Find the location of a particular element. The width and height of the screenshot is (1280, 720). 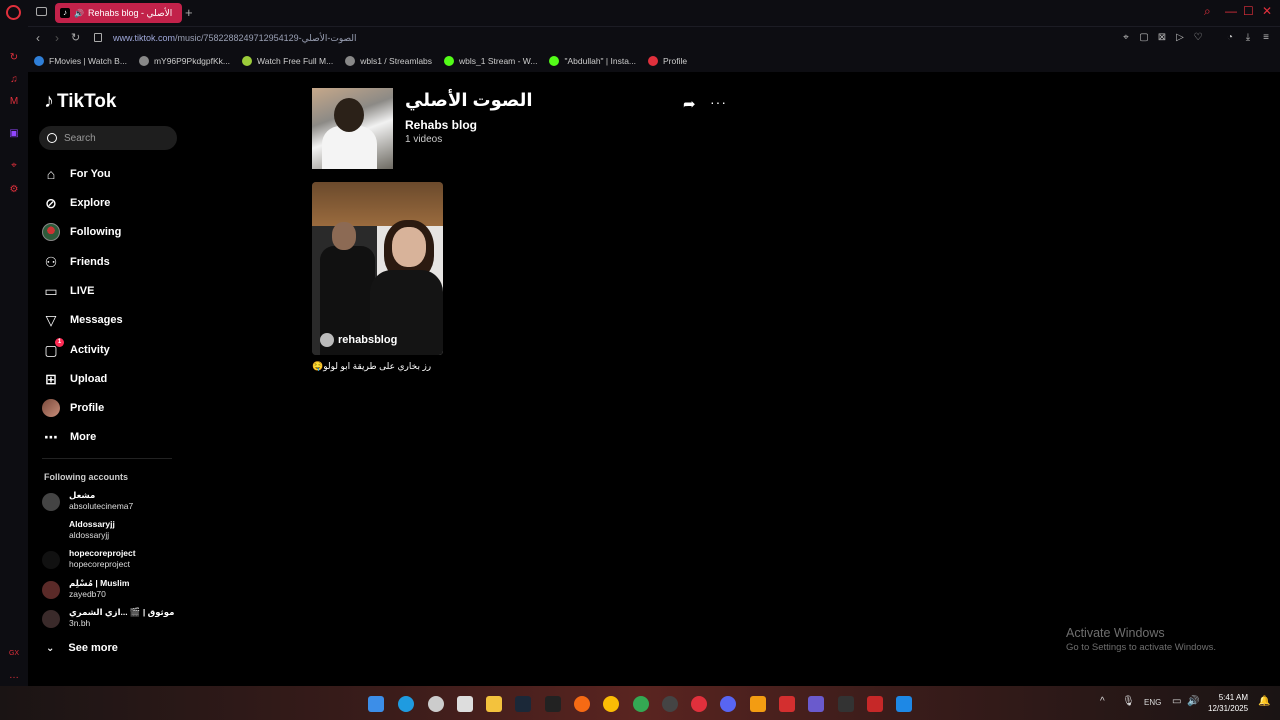

network-icon: ▭ is located at coordinates (1176, 701).